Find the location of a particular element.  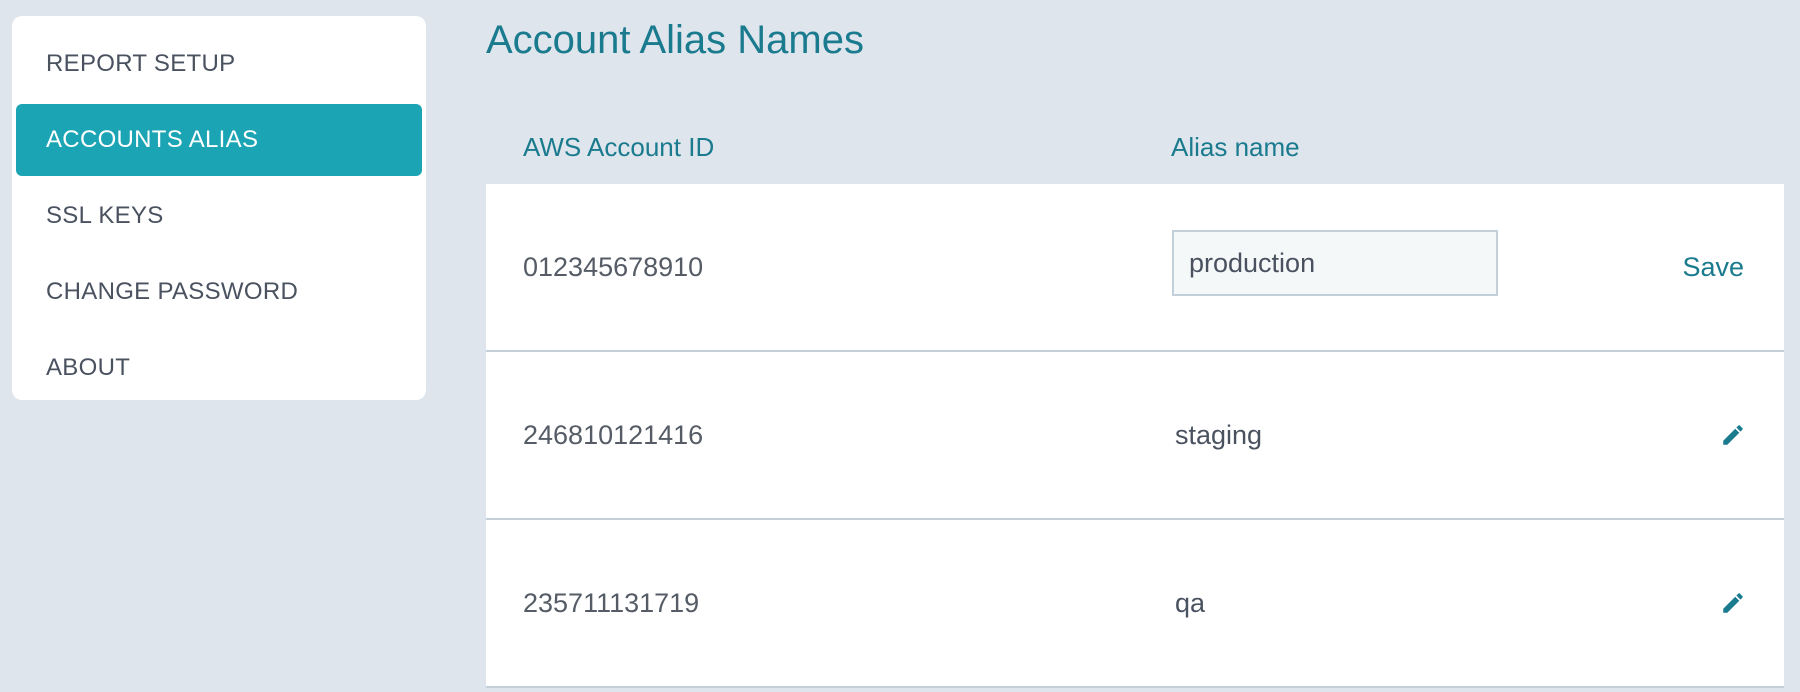

save-button: Save is located at coordinates (1713, 267).